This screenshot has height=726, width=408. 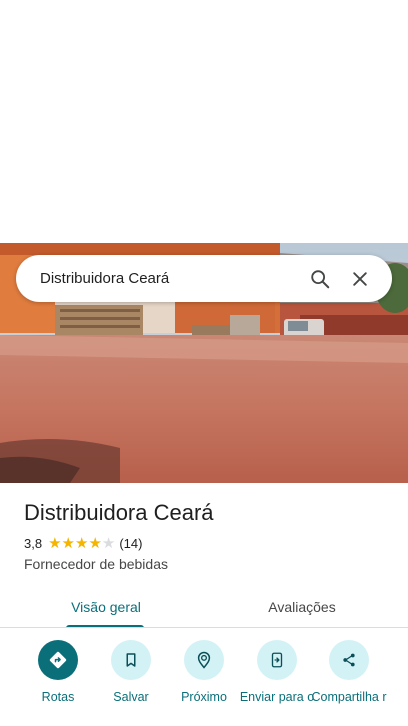 I want to click on tab-bar: Visão geral Avaliações, so click(x=204, y=606).